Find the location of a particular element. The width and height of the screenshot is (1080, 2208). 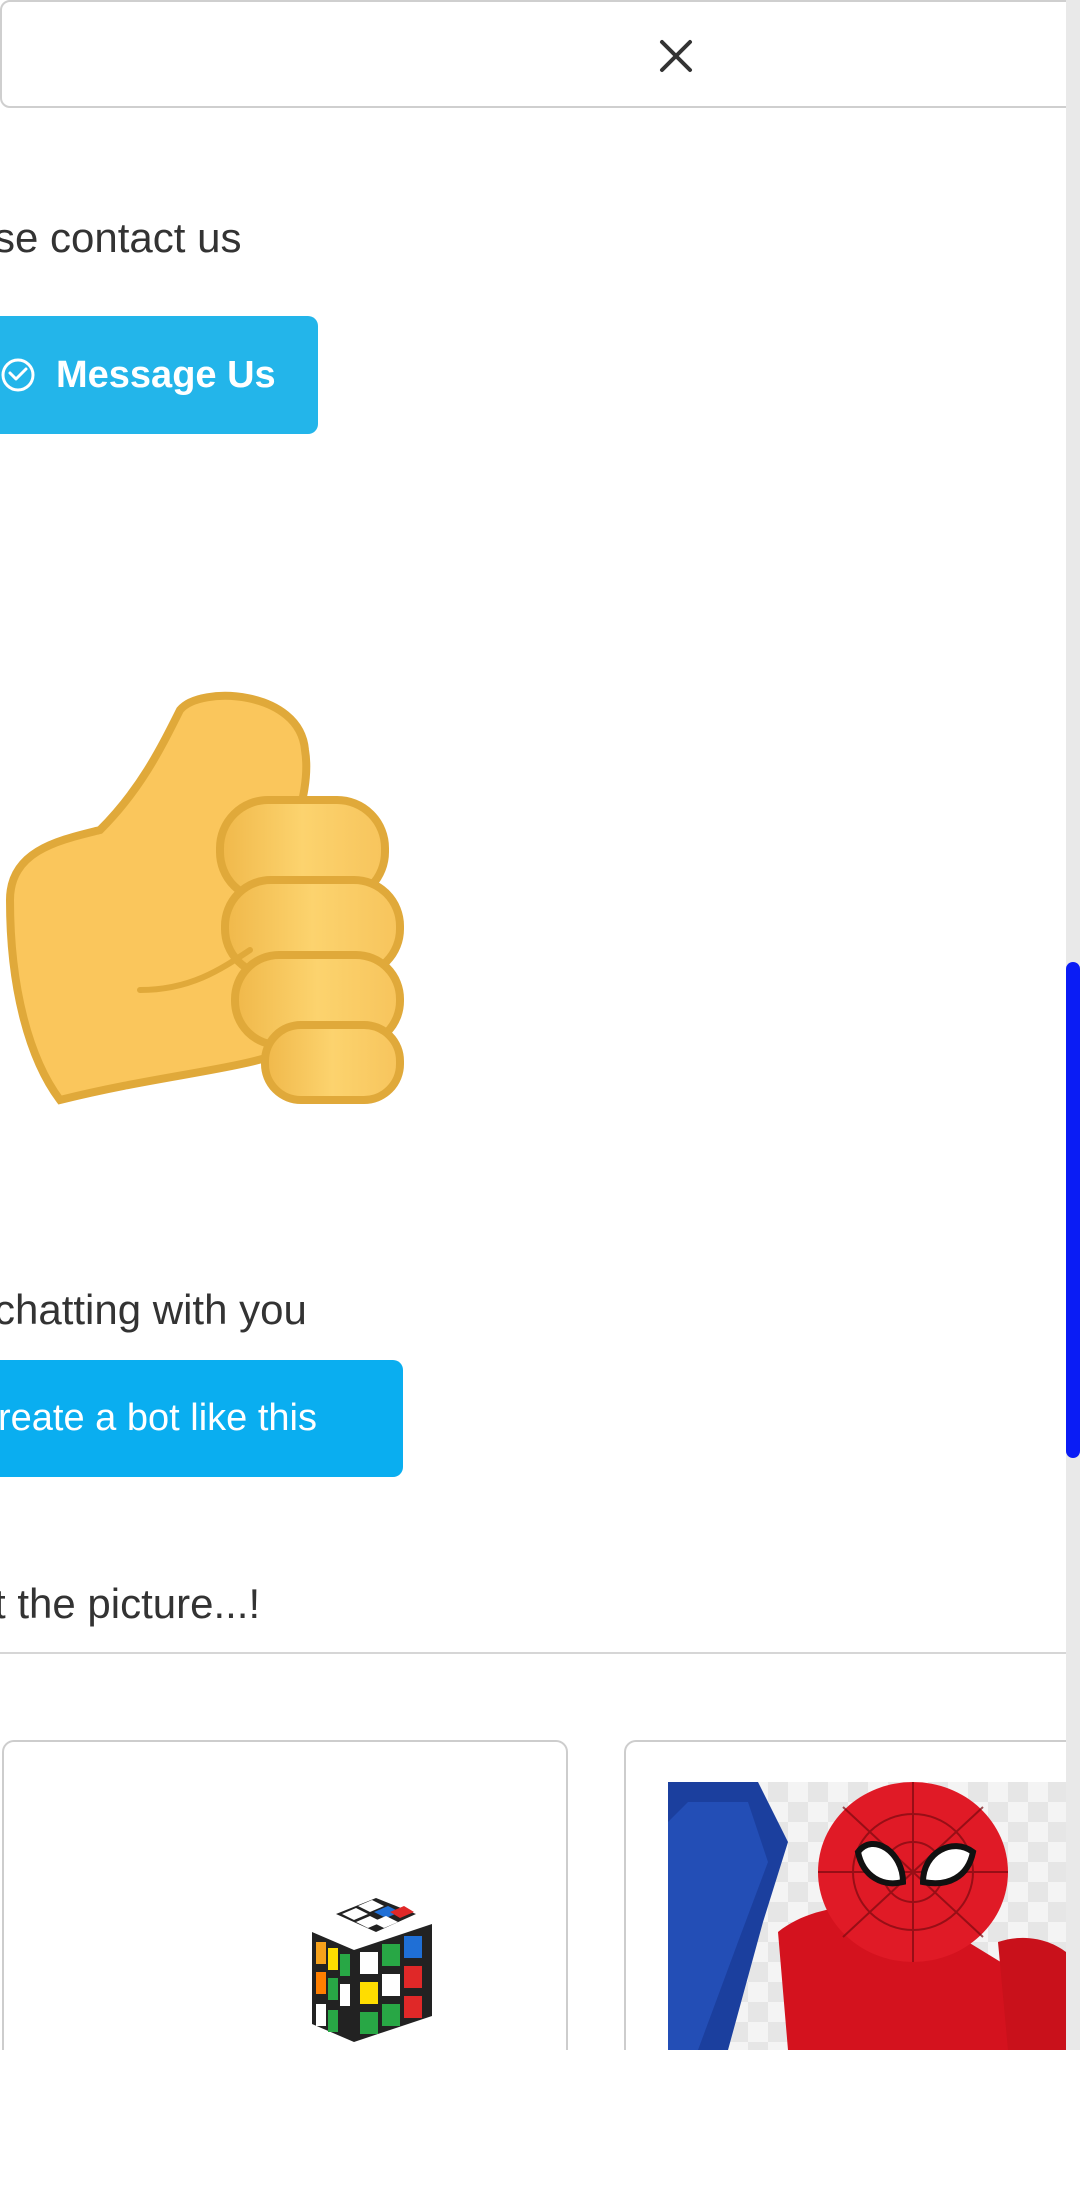

bottom-blank-area is located at coordinates (540, 2129).